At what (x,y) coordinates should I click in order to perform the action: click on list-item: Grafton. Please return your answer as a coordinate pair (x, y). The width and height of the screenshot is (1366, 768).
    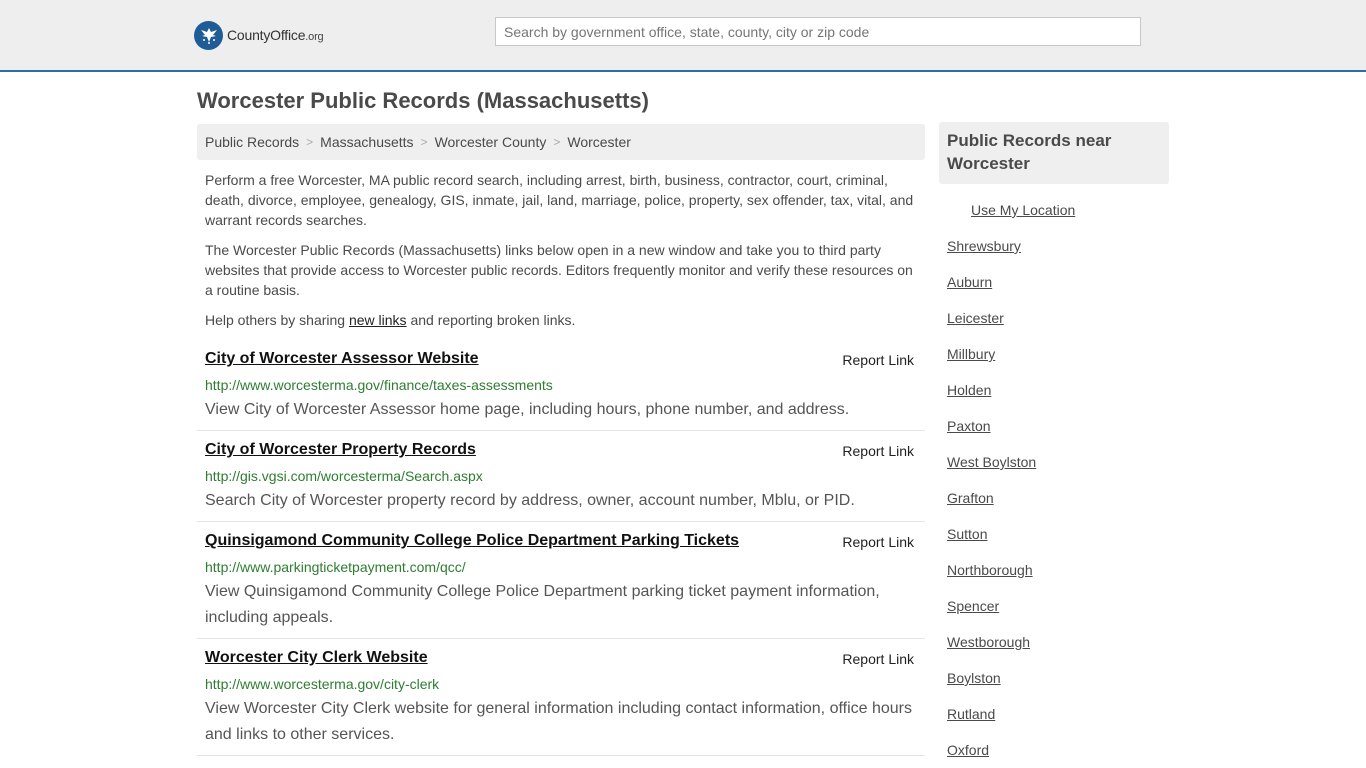
    Looking at the image, I should click on (991, 508).